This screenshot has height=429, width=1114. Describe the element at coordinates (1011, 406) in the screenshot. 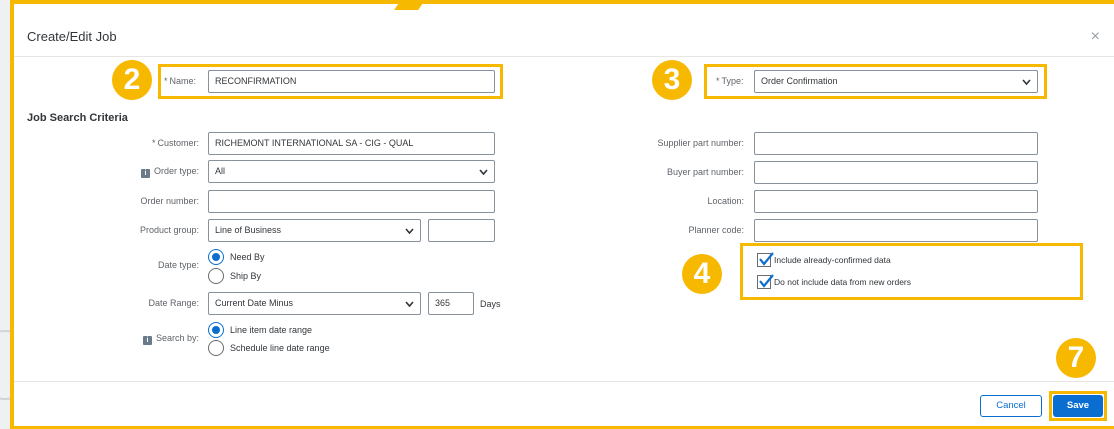

I see `cancel-button: Cancel` at that location.